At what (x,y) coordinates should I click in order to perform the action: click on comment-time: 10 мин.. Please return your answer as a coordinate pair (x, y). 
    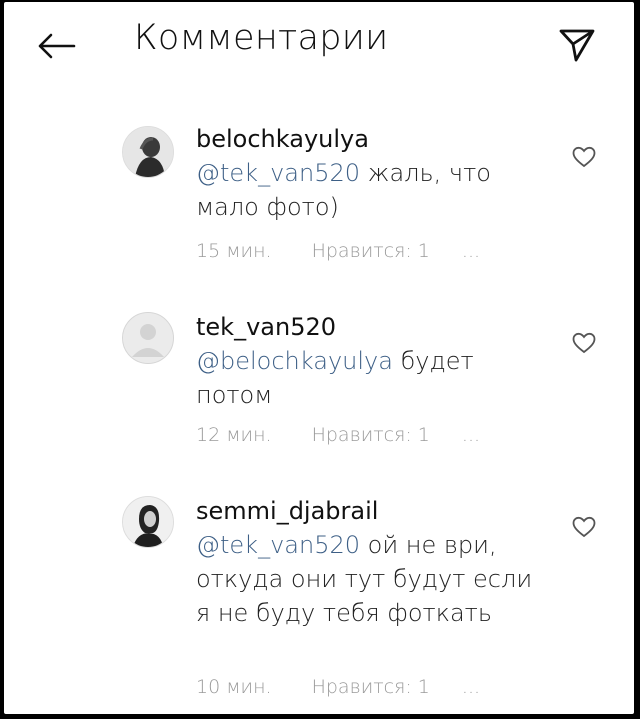
    Looking at the image, I should click on (234, 687).